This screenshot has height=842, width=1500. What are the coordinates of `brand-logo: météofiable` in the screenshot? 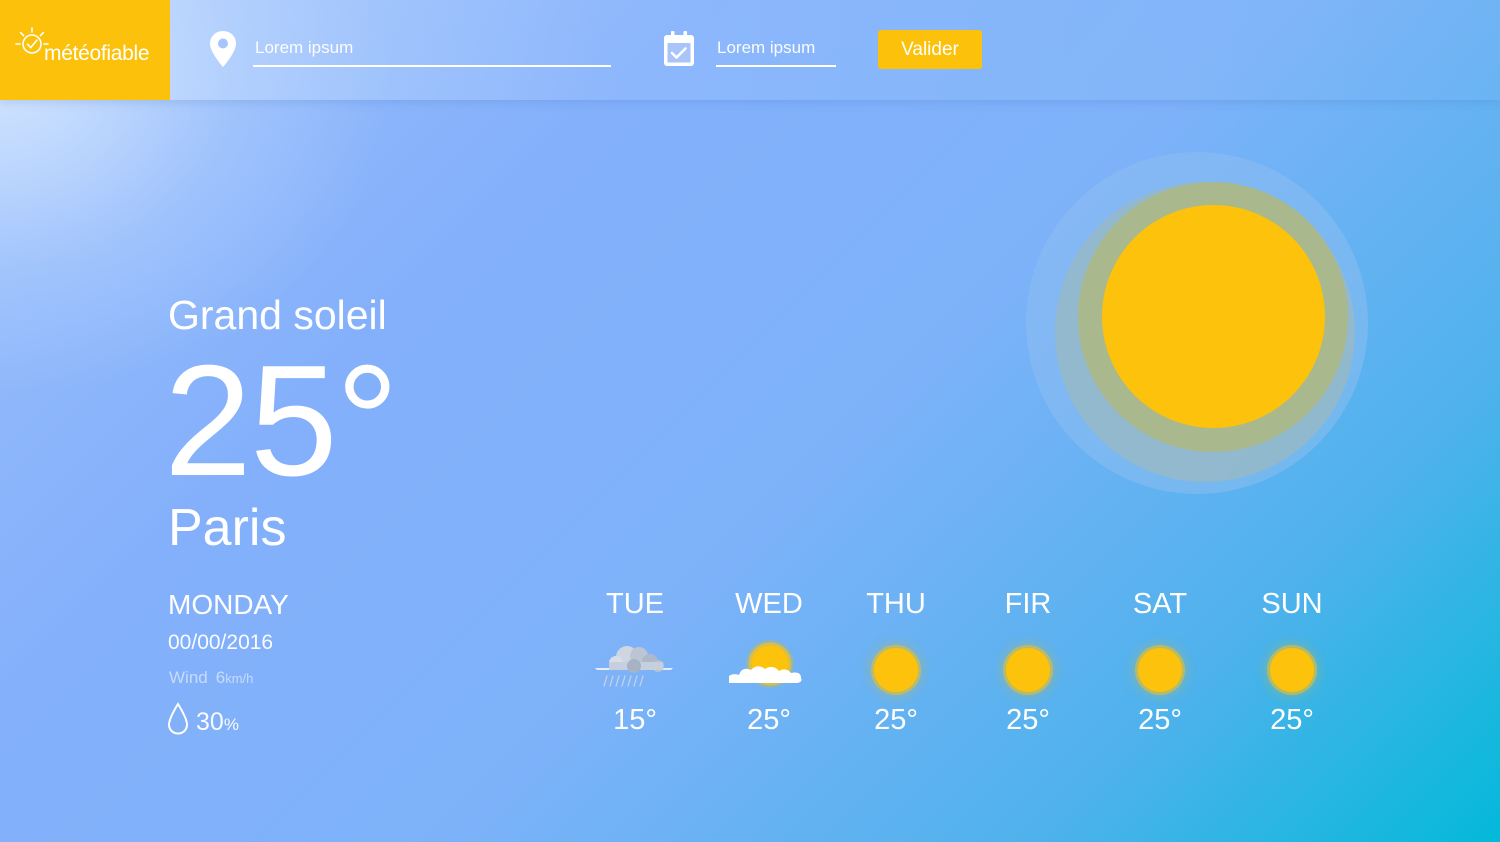 It's located at (85, 50).